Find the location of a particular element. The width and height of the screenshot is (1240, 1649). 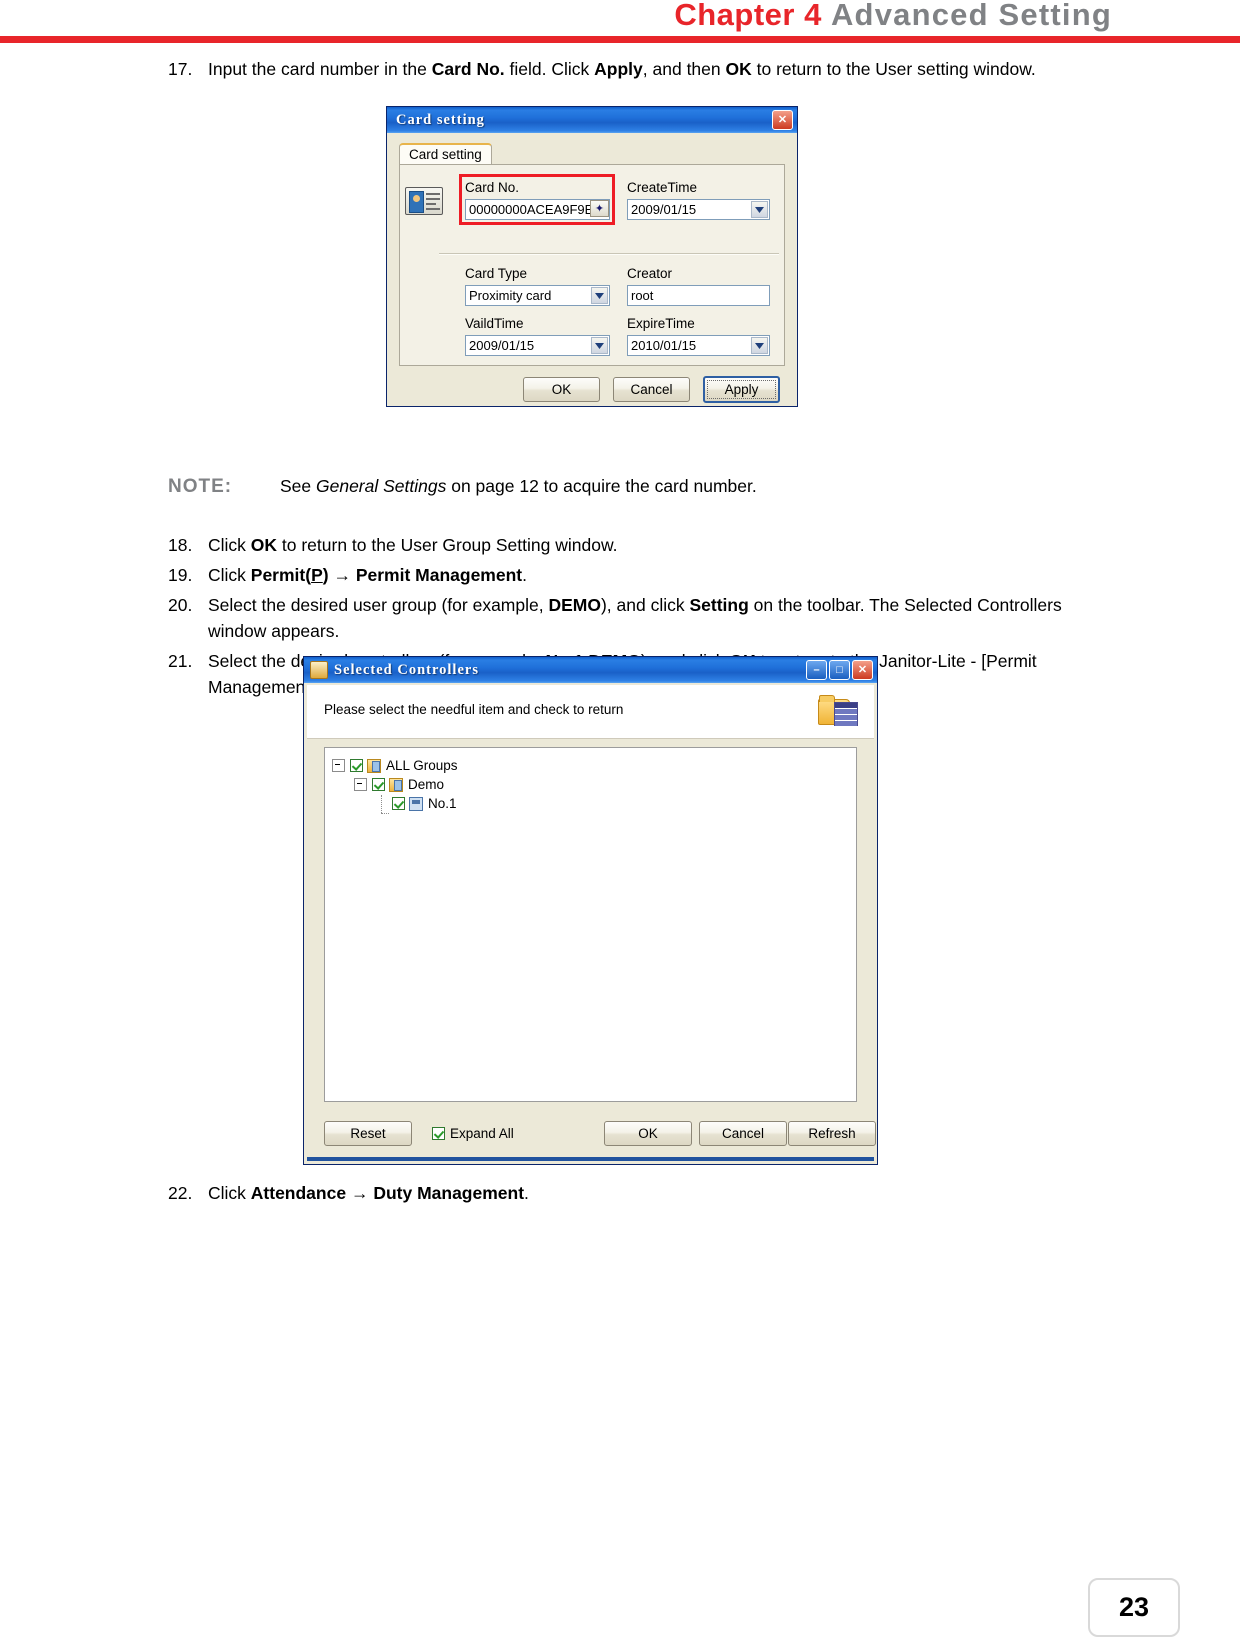

card-setting-title: Card setting is located at coordinates (440, 119).